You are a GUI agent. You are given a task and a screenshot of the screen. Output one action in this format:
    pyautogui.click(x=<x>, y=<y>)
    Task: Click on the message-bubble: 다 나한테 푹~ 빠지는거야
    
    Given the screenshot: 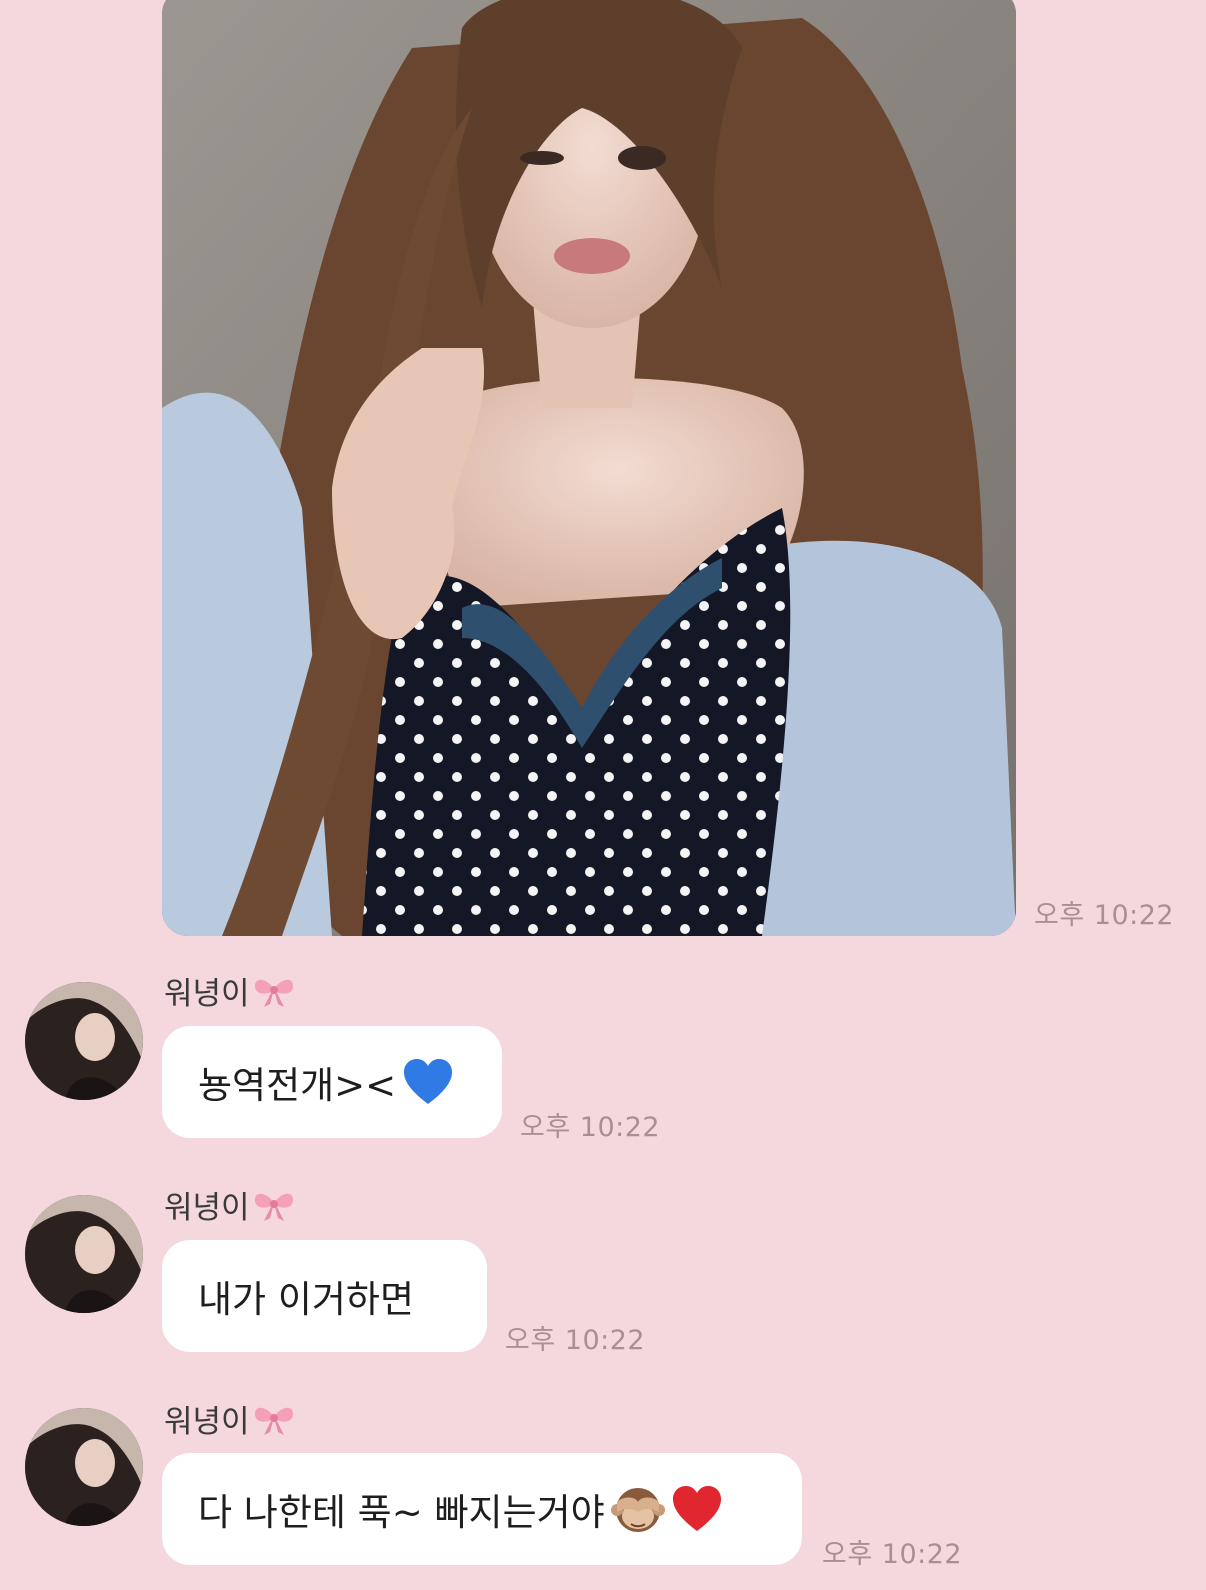 What is the action you would take?
    pyautogui.click(x=482, y=1509)
    